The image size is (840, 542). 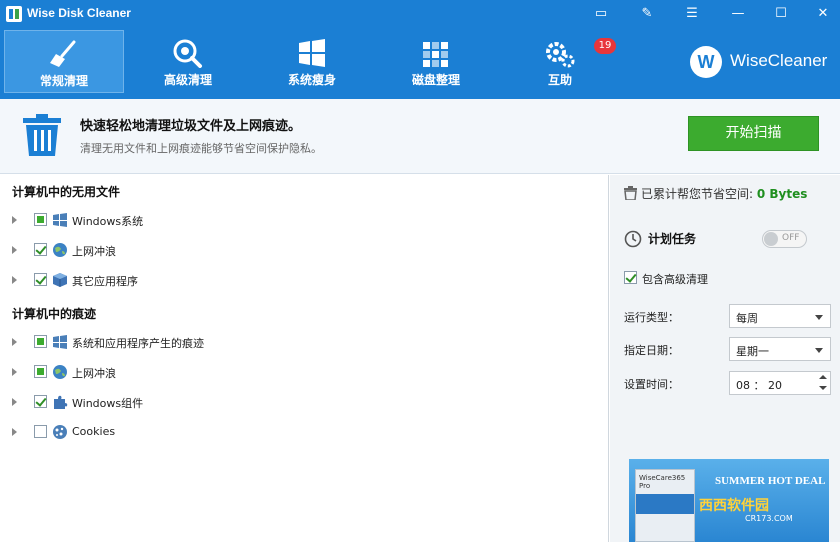 I want to click on space-saved-value: 0 Bytes, so click(x=782, y=194).